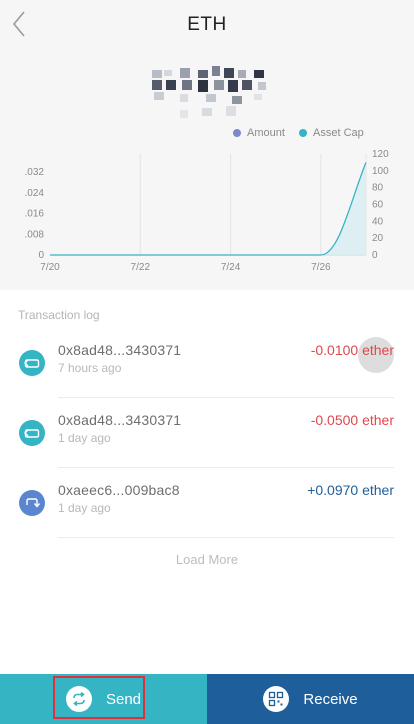 The width and height of the screenshot is (414, 724). I want to click on receive-button: Receive, so click(310, 699).